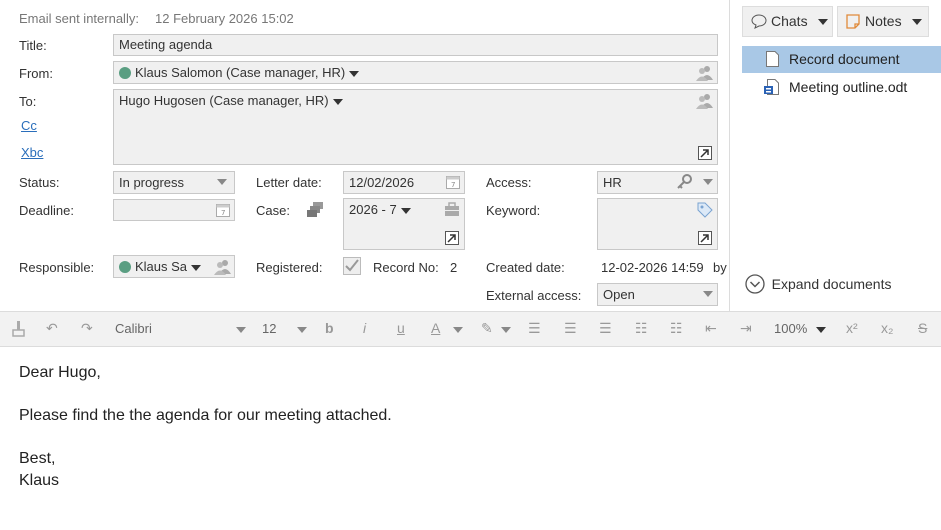 The height and width of the screenshot is (530, 941). Describe the element at coordinates (28, 101) in the screenshot. I see `to-label: To:` at that location.